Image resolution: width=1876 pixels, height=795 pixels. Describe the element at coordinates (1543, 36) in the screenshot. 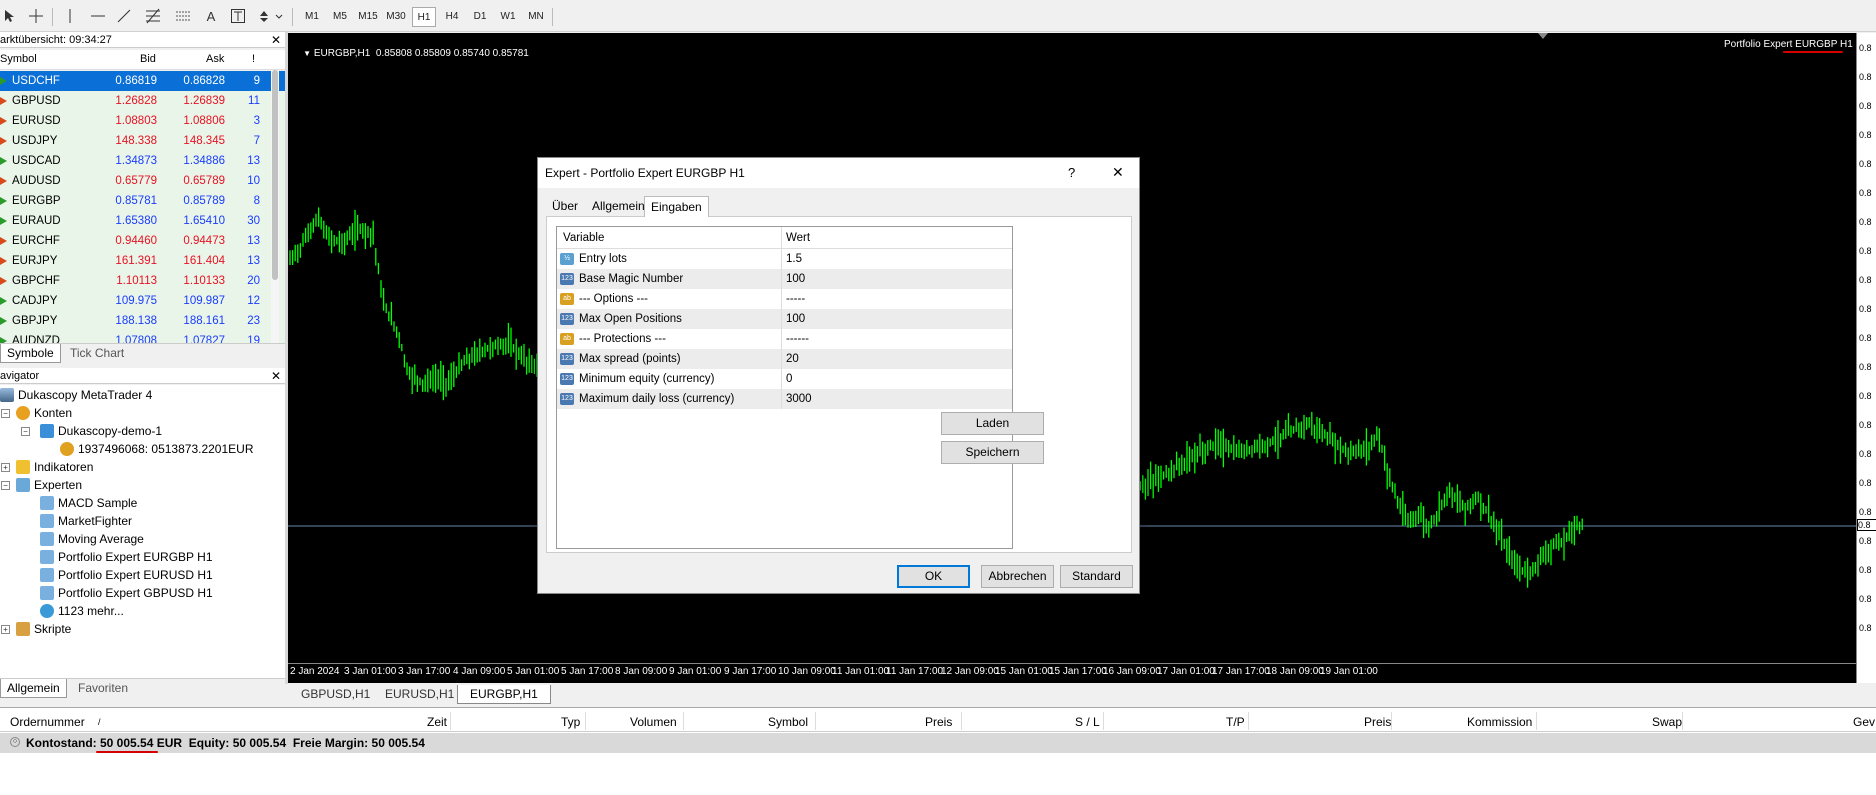

I see `chart-shift-marker` at that location.